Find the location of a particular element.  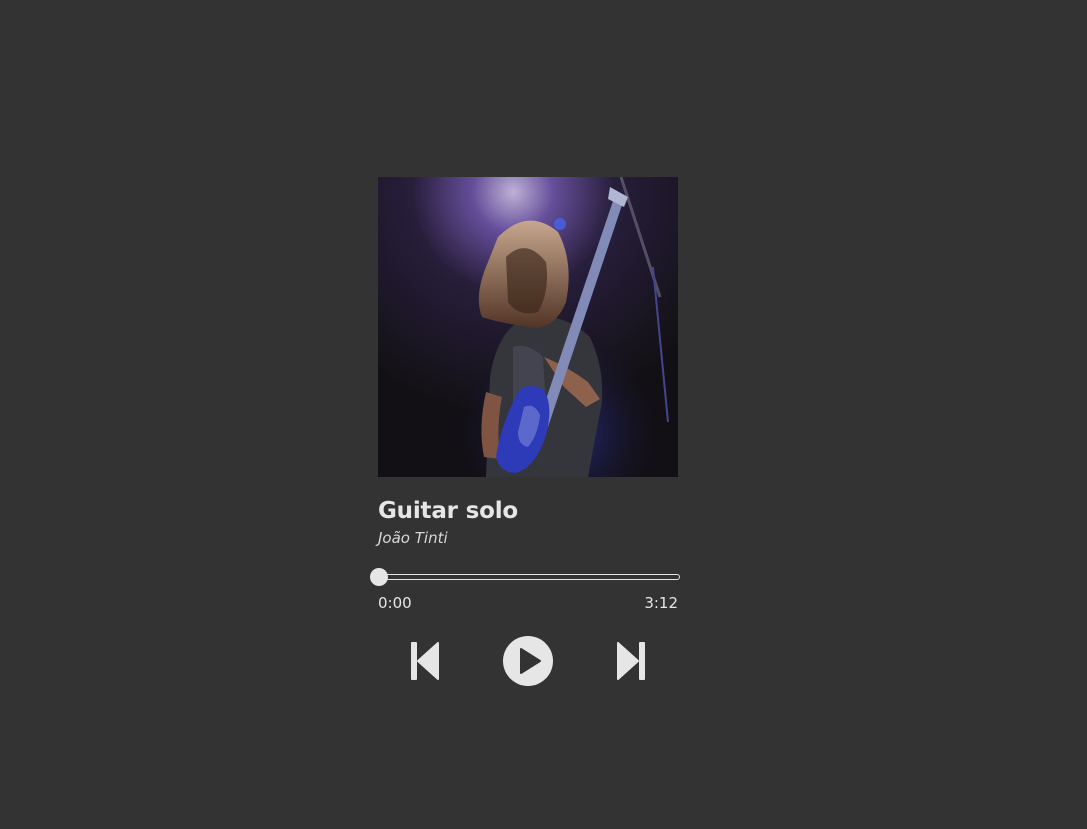

next-button is located at coordinates (631, 663).